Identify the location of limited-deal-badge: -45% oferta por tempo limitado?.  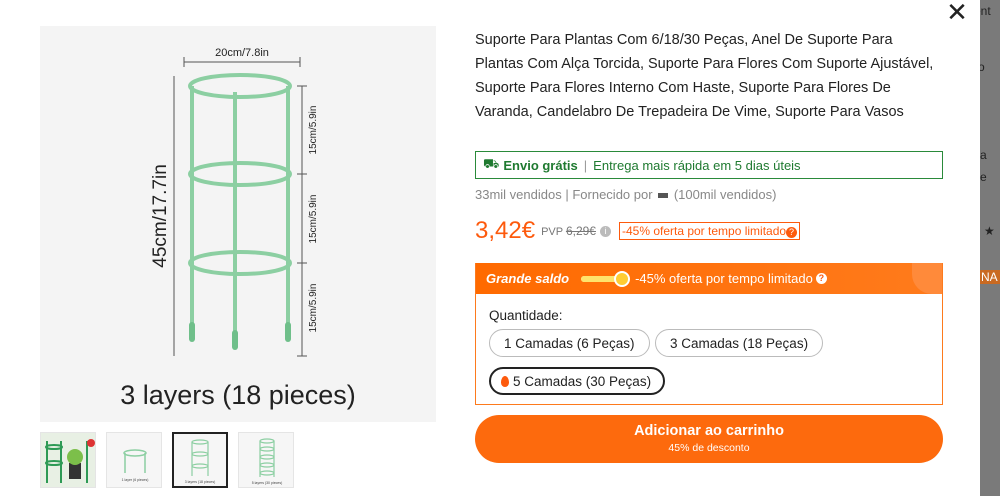
(709, 231).